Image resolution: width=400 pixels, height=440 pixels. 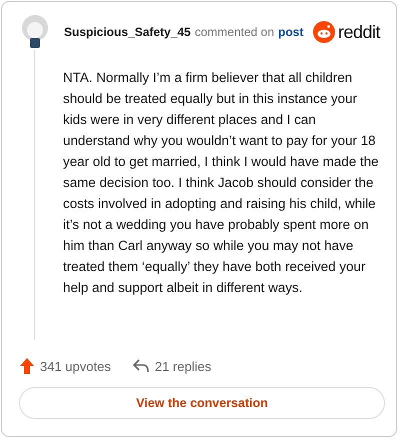 What do you see at coordinates (359, 32) in the screenshot?
I see `brand-name: reddit` at bounding box center [359, 32].